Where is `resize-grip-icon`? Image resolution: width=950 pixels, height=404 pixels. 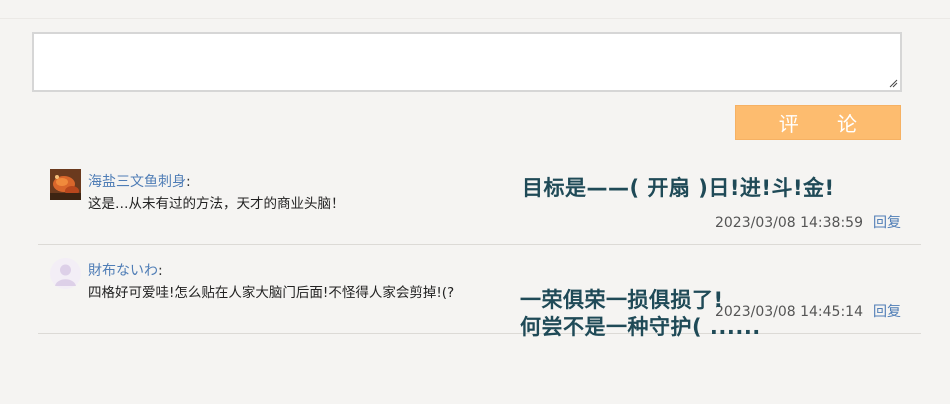 resize-grip-icon is located at coordinates (893, 83).